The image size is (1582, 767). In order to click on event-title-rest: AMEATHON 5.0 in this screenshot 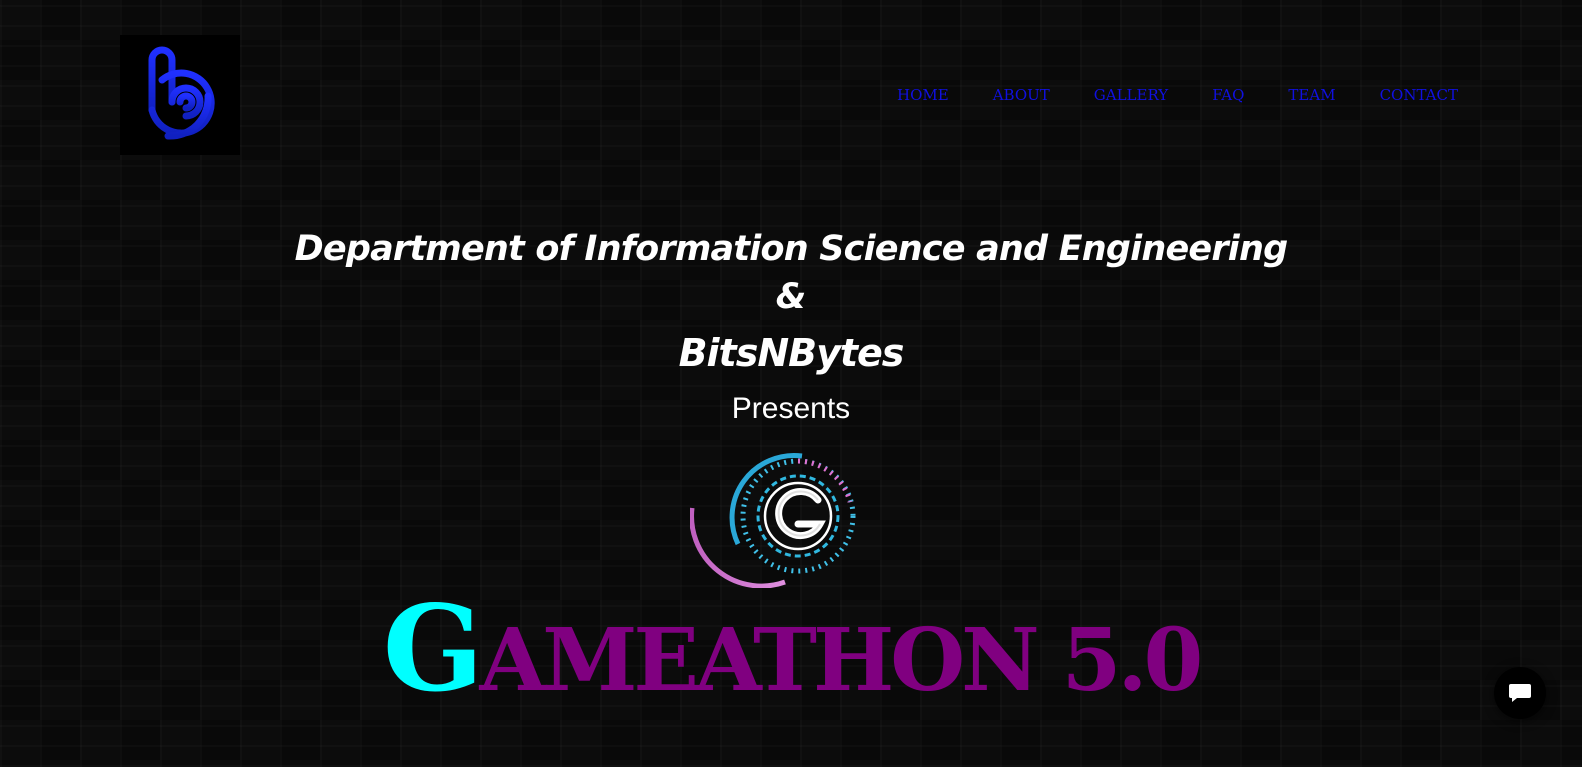, I will do `click(841, 660)`.